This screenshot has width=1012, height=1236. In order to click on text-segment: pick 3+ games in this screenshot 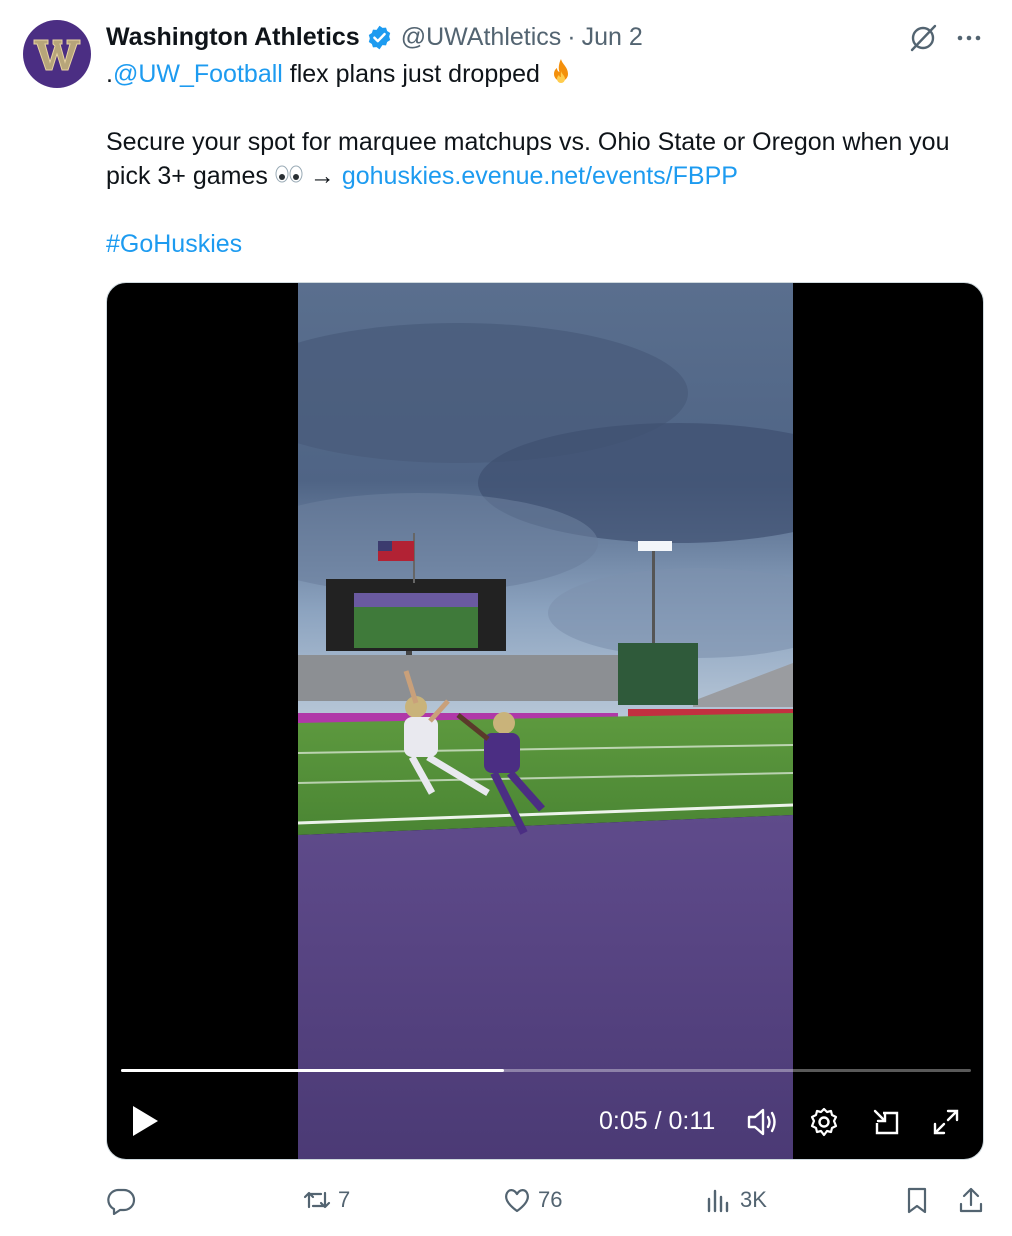, I will do `click(187, 176)`.